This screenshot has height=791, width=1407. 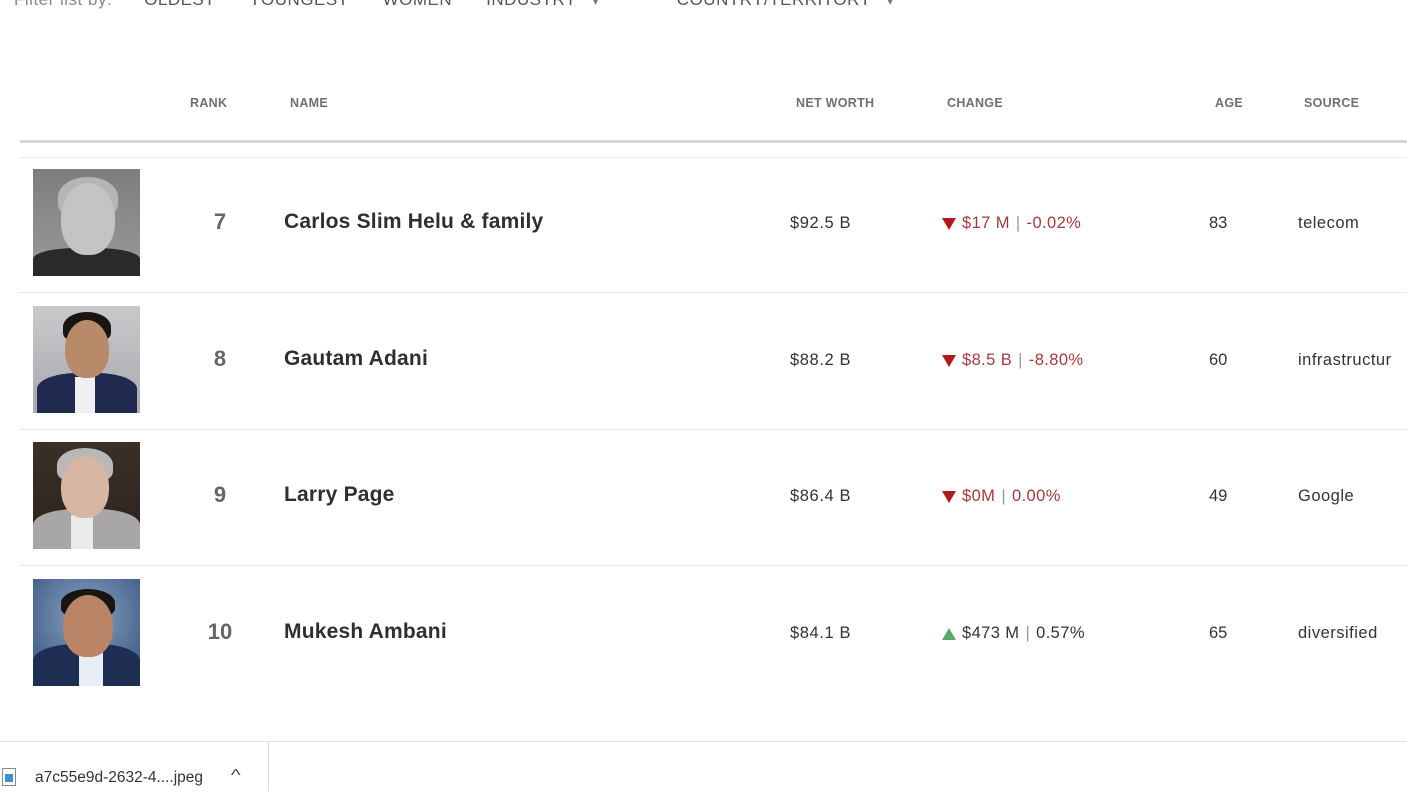 I want to click on net-worth-value: $86.4 B, so click(x=821, y=496).